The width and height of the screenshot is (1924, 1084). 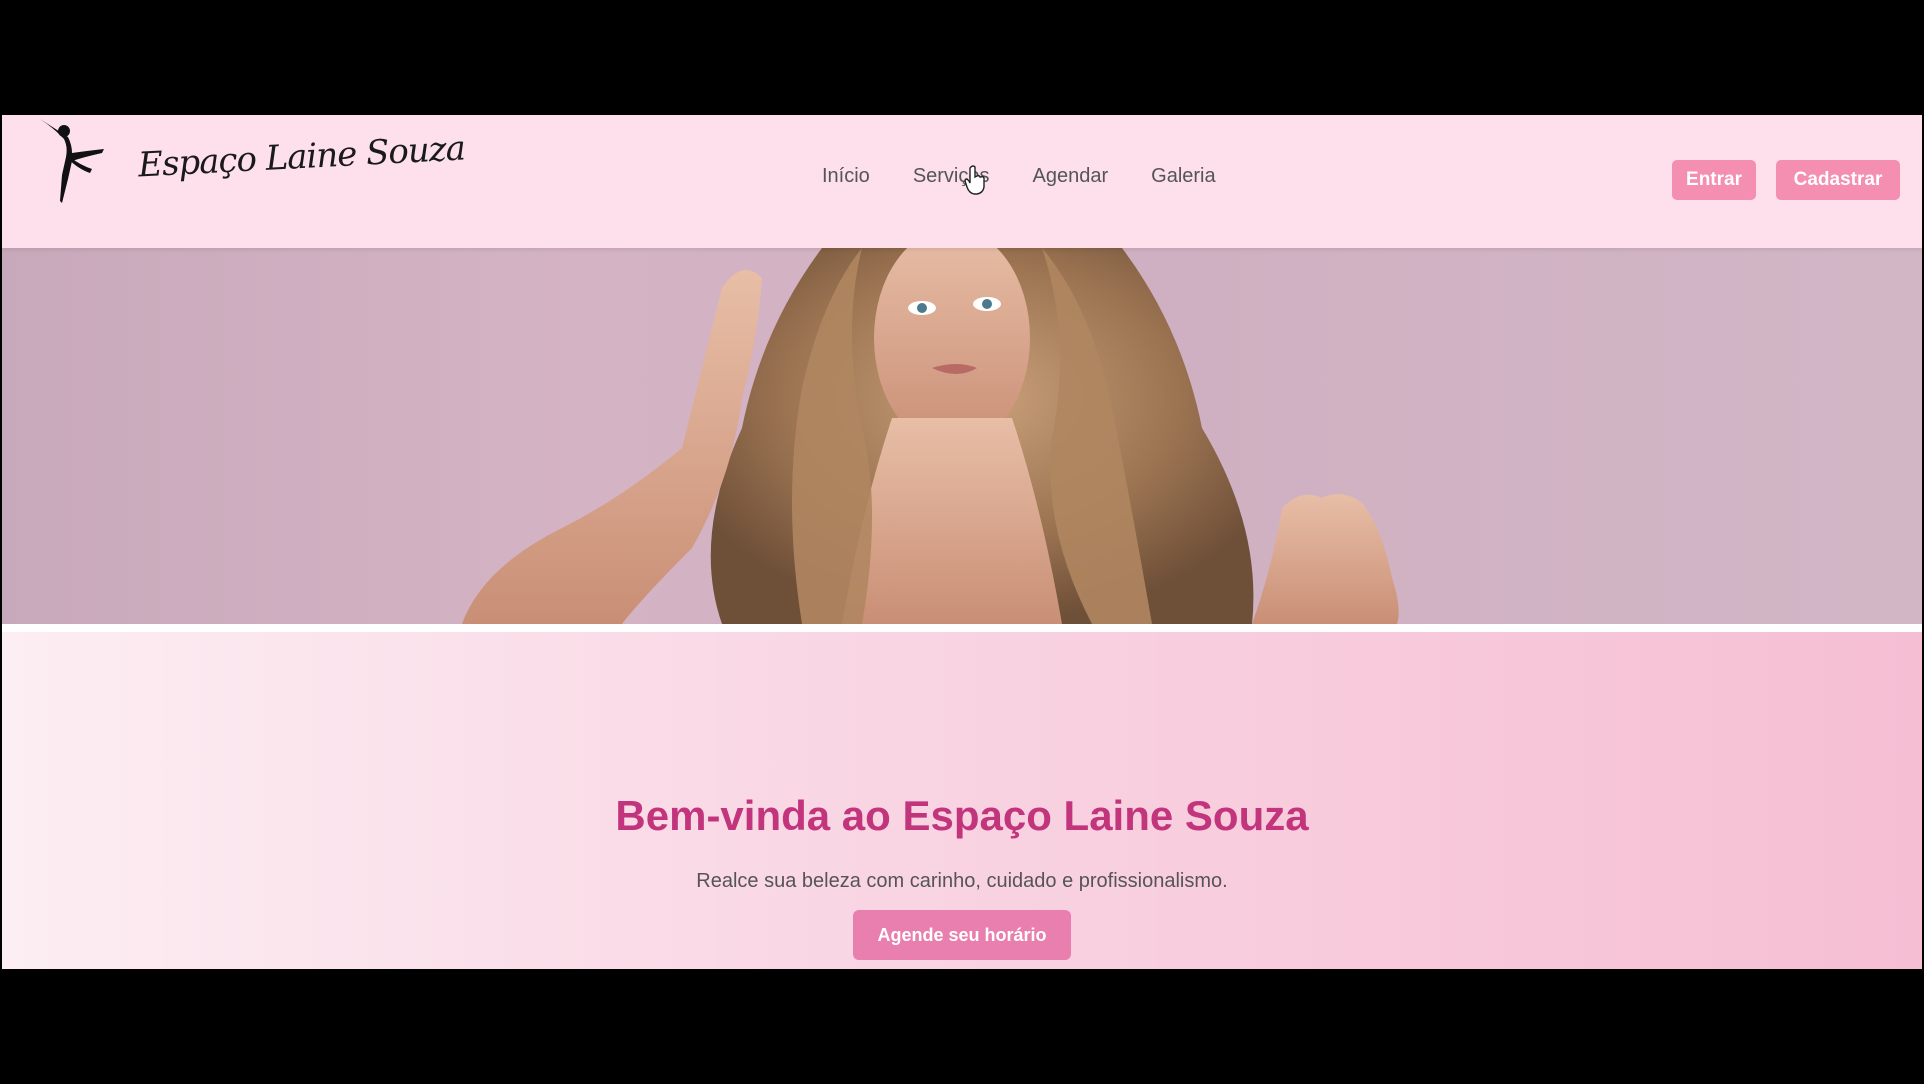 What do you see at coordinates (974, 180) in the screenshot?
I see `hand-pointer-icon` at bounding box center [974, 180].